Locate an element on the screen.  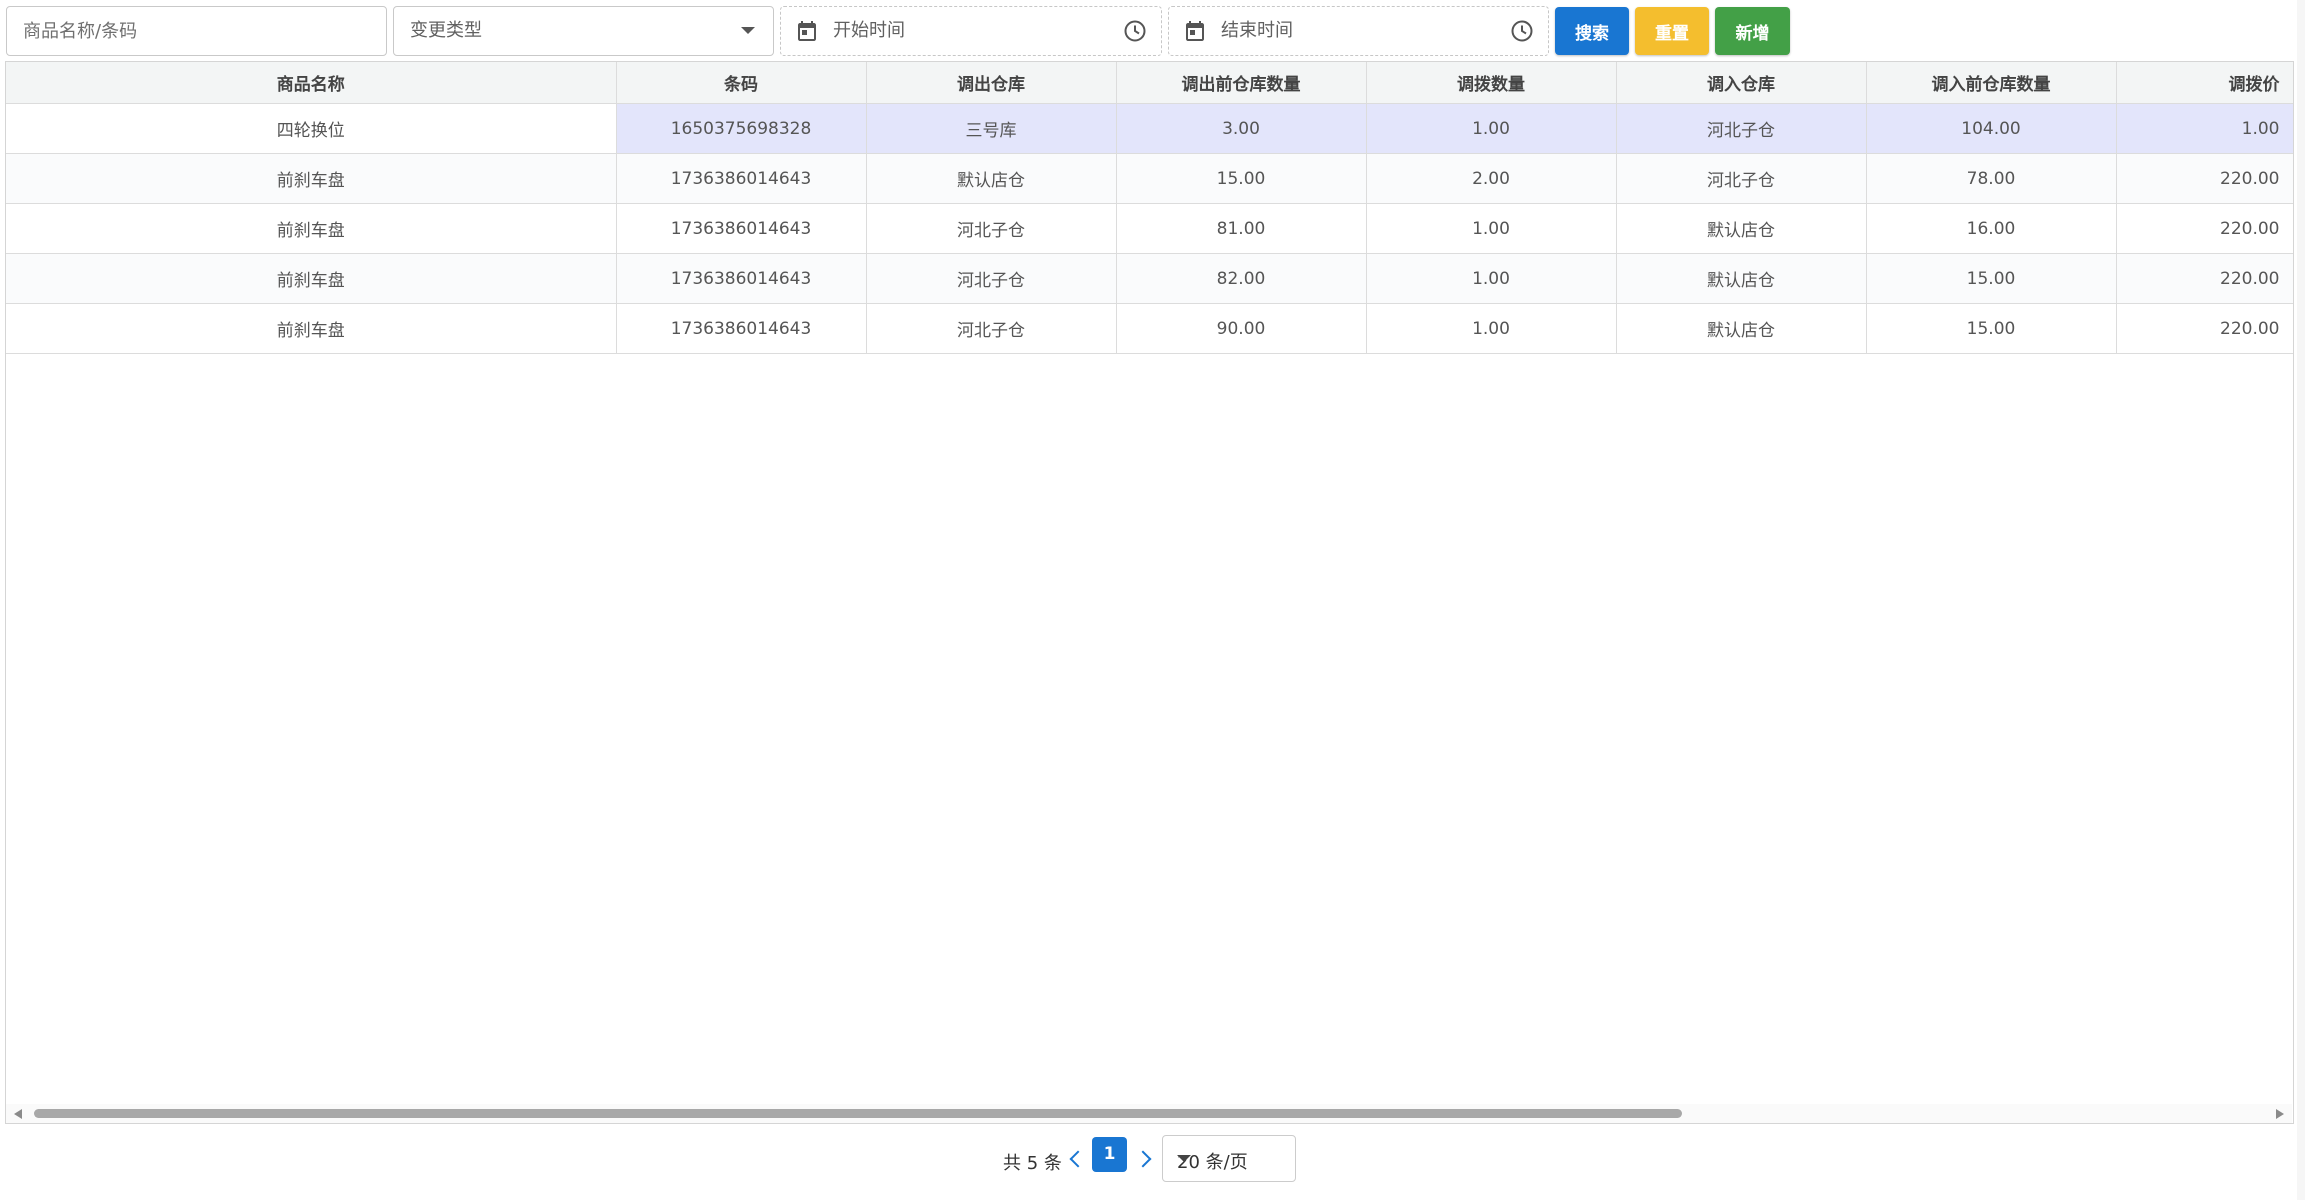
cell-transfer-qty: 2.00 is located at coordinates (1491, 178).